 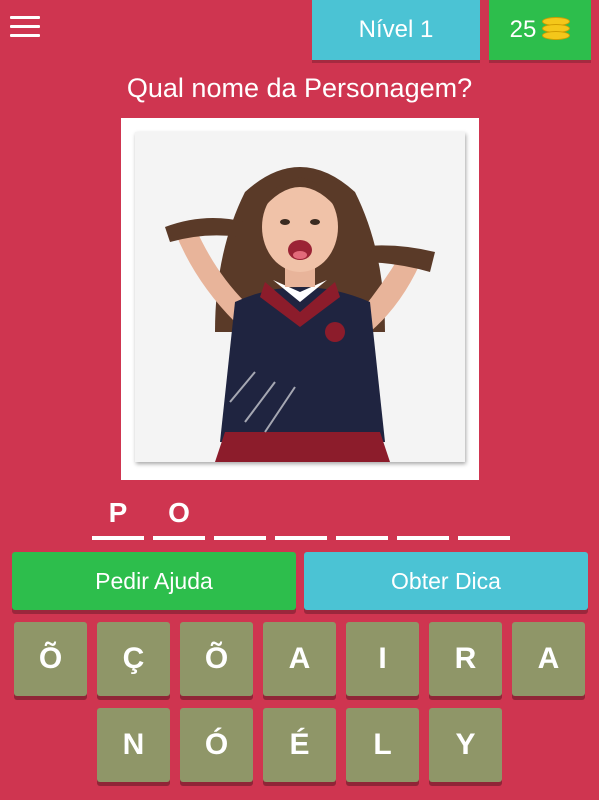 I want to click on letter-key: N, so click(x=133, y=745).